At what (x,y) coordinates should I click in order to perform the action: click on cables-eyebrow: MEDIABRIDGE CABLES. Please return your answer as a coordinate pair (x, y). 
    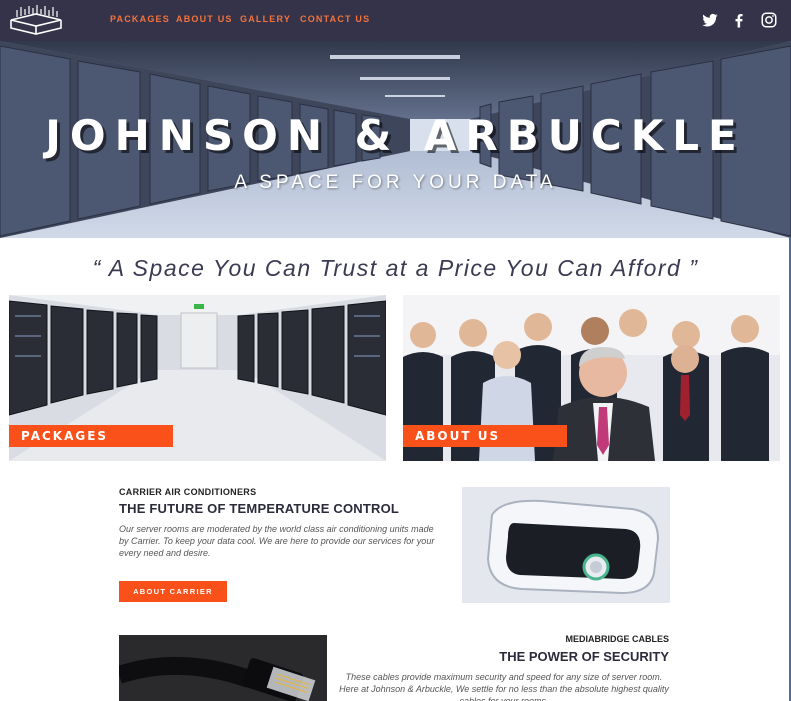
    Looking at the image, I should click on (617, 639).